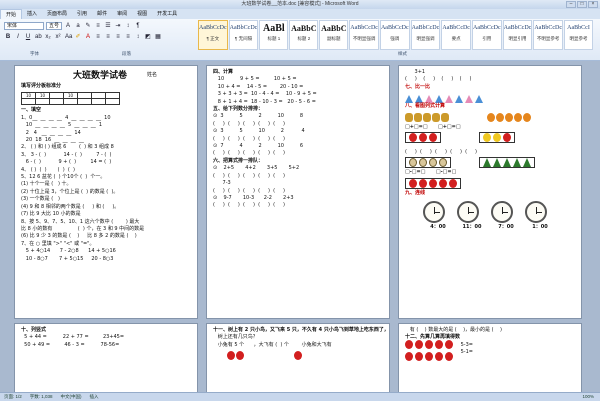  What do you see at coordinates (438, 79) in the screenshot?
I see `text-line: ( ) ( ) ( ) ( )` at bounding box center [438, 79].